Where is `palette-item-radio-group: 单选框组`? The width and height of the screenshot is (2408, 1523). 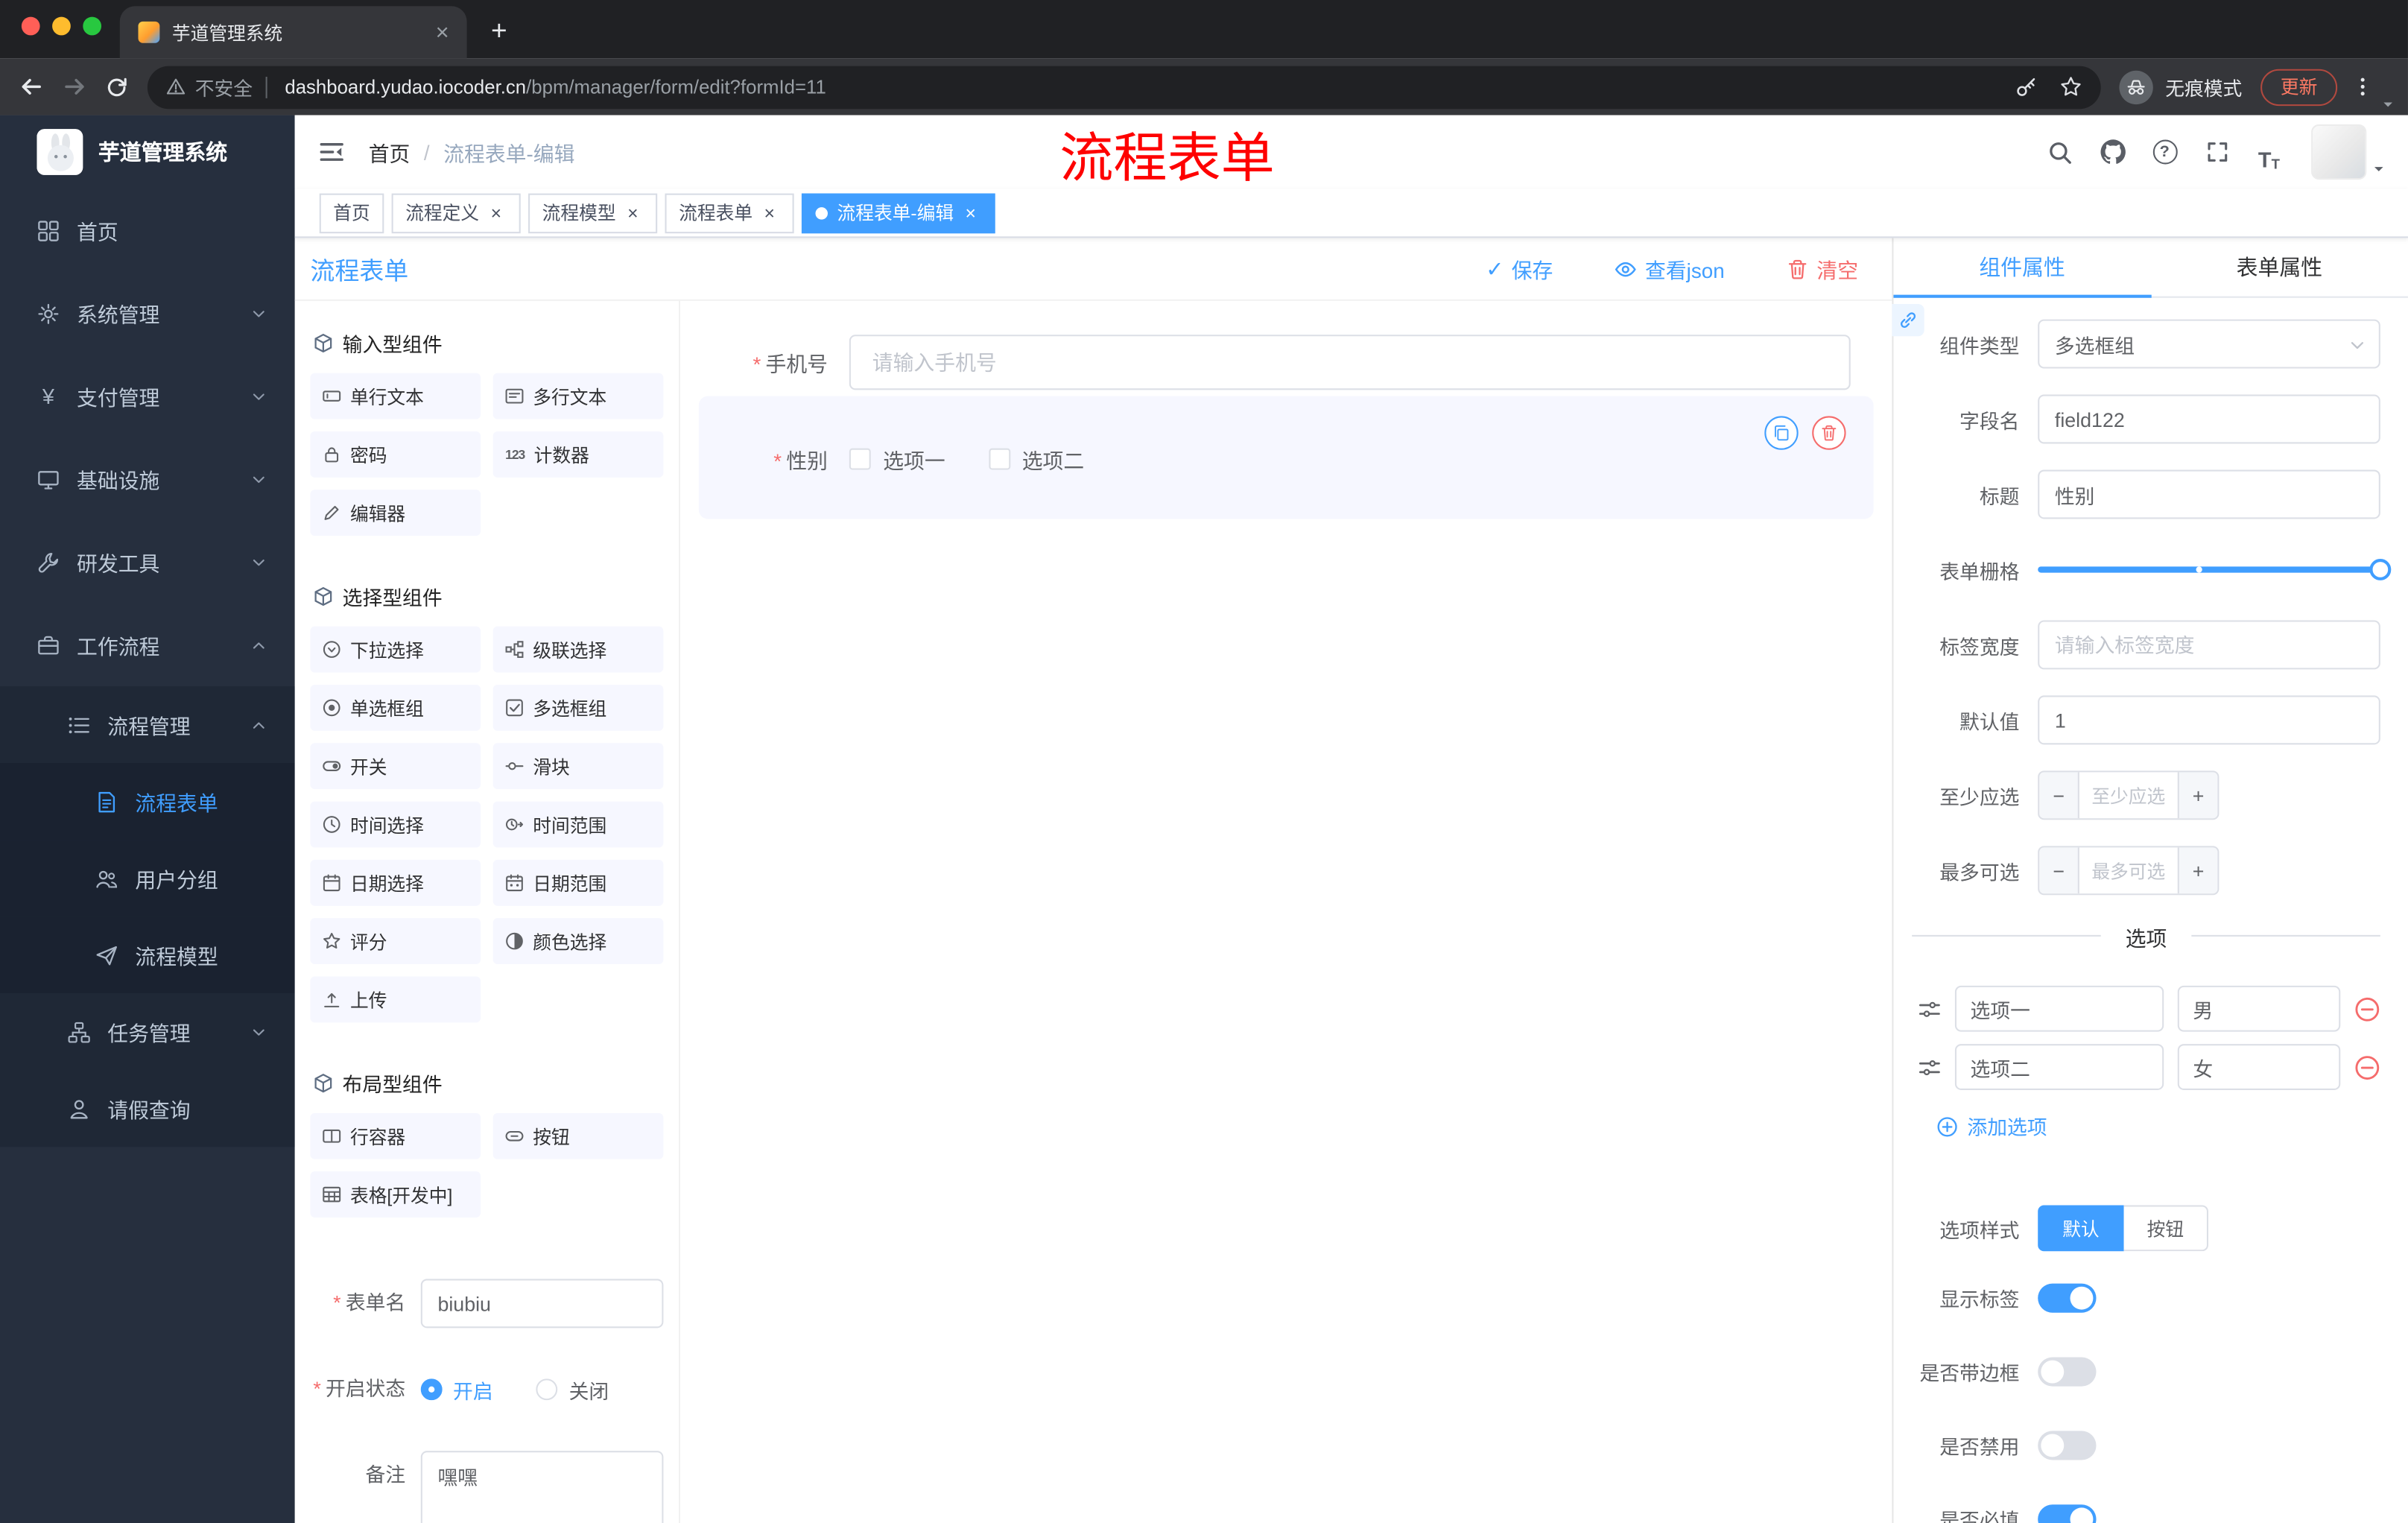
palette-item-radio-group: 单选框组 is located at coordinates (395, 707).